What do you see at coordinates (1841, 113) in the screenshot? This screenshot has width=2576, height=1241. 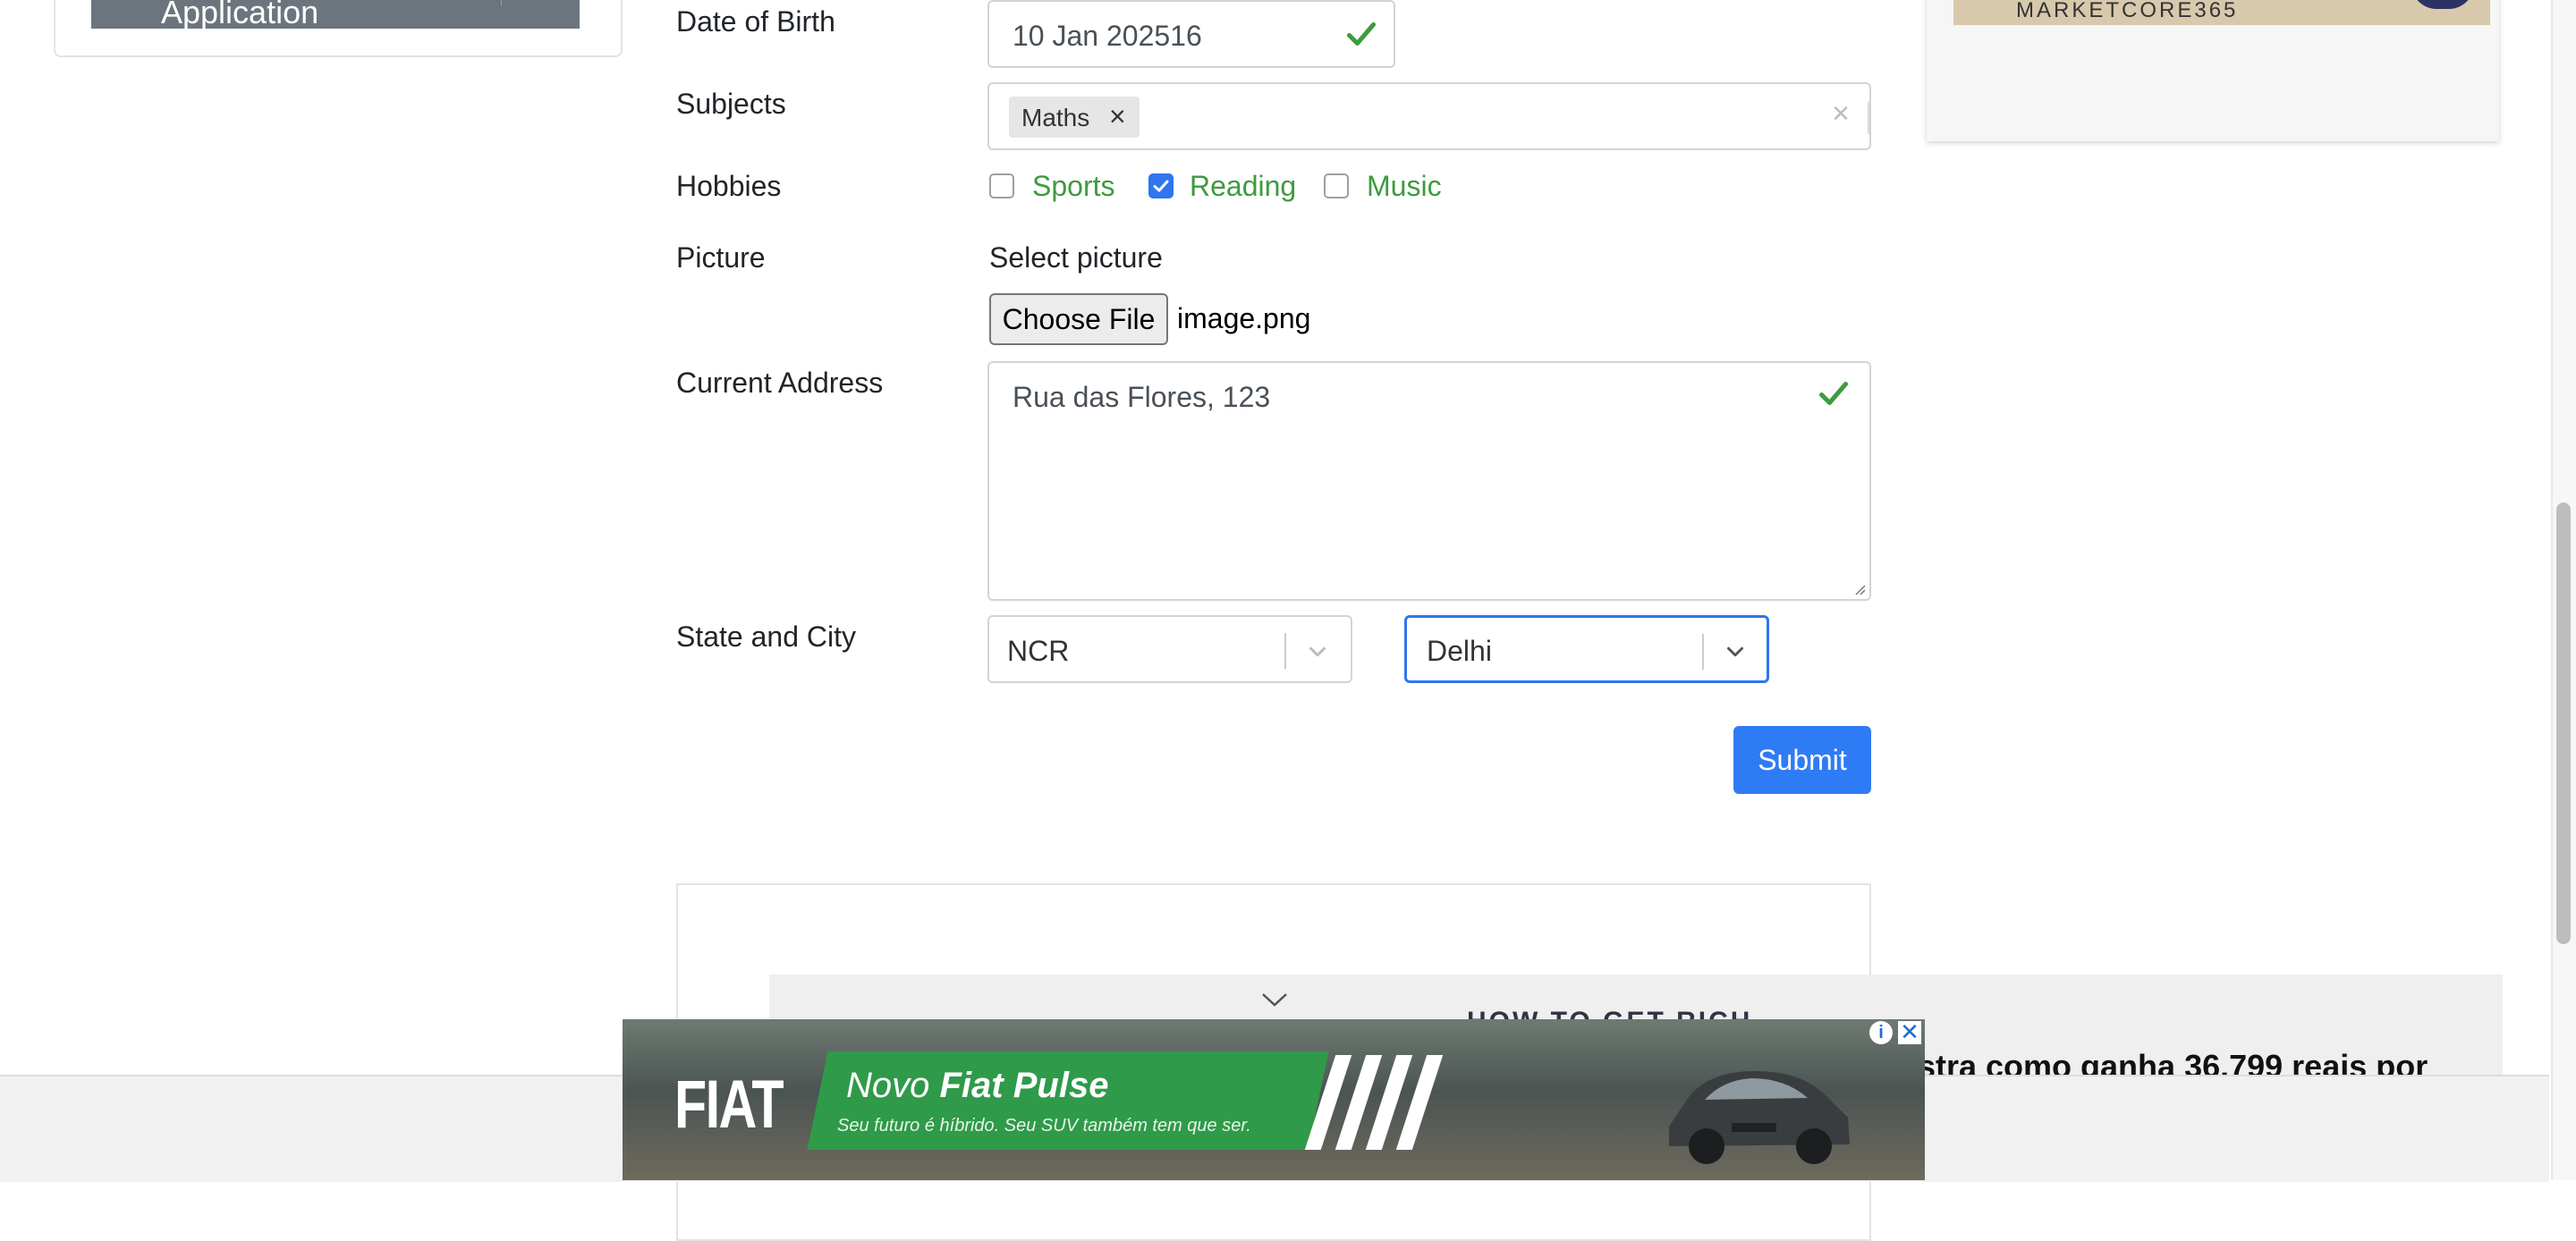 I see `clear-all-icon: ×` at bounding box center [1841, 113].